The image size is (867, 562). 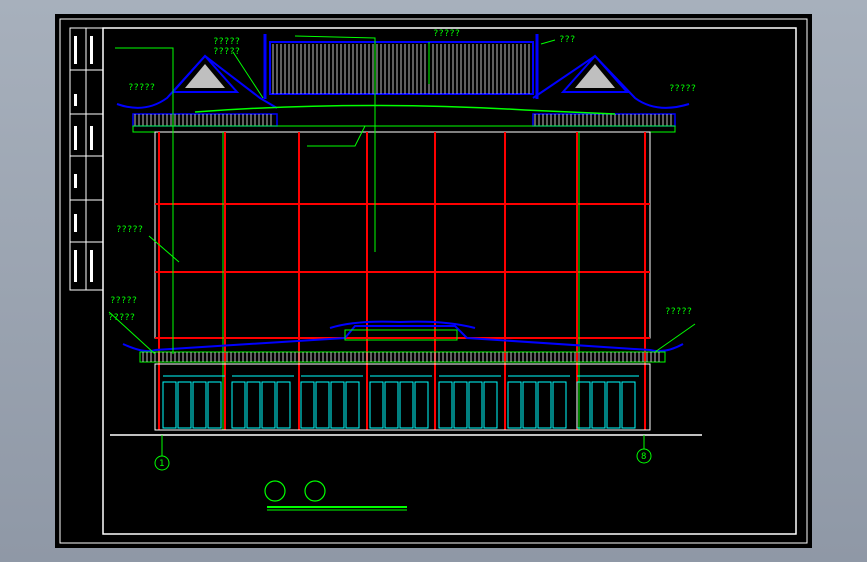 I want to click on left-lower-label-a: ?????, so click(x=123, y=301).